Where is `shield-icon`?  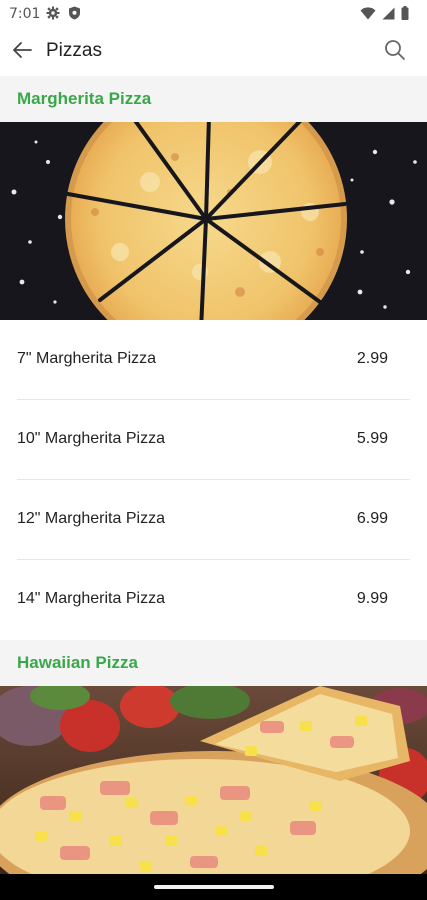
shield-icon is located at coordinates (74, 13).